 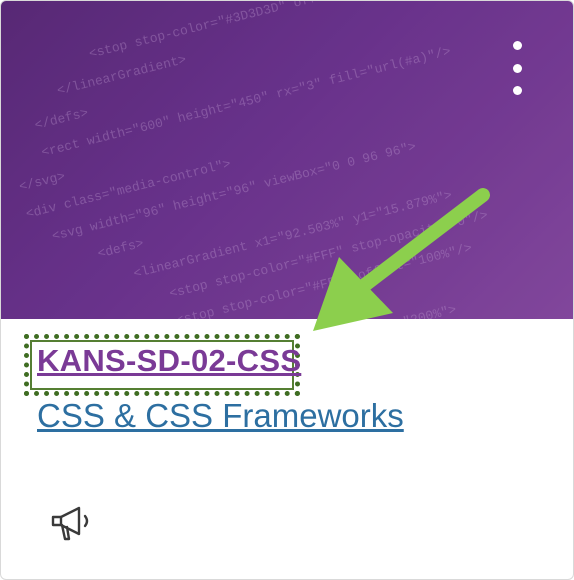 I want to click on course-name-link: CSS & CSS Frameworks, so click(x=220, y=416).